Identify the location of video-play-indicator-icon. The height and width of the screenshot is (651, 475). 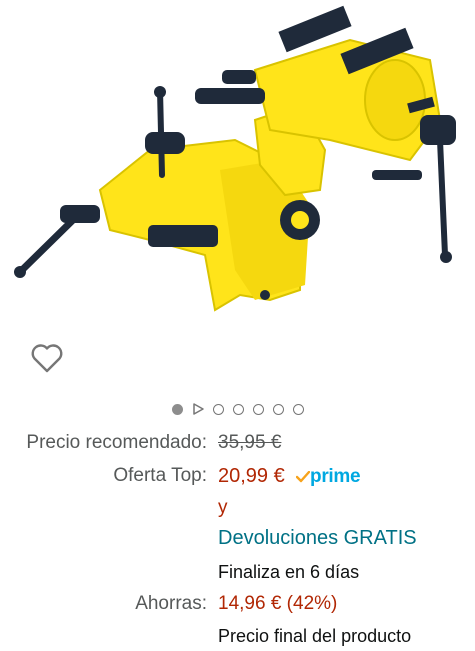
(198, 409).